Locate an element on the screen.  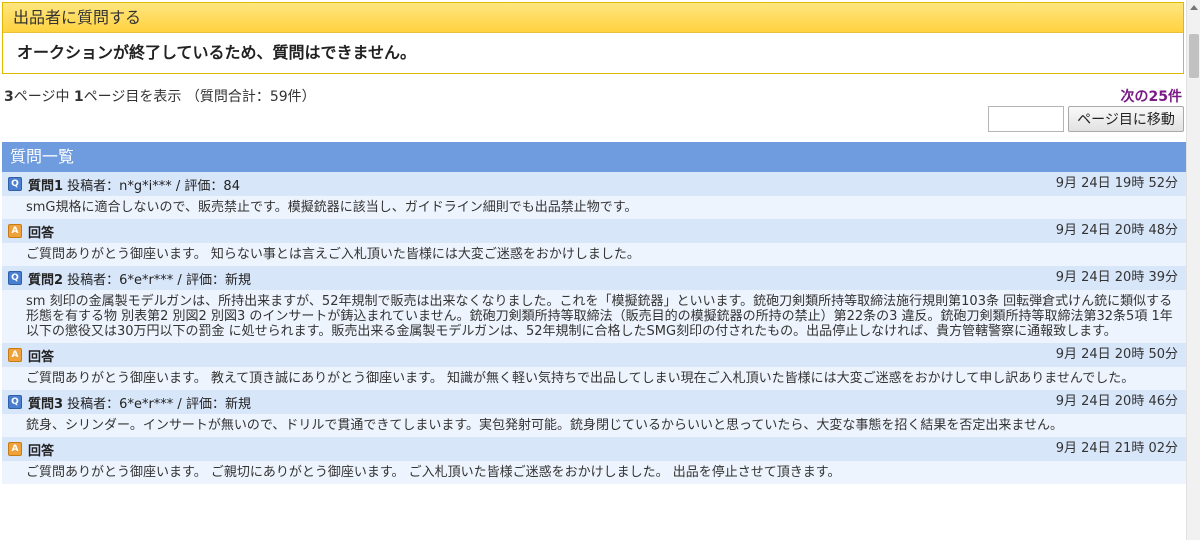
paging-text-2: ページ目を表示 （質問合計：59件） is located at coordinates (199, 97).